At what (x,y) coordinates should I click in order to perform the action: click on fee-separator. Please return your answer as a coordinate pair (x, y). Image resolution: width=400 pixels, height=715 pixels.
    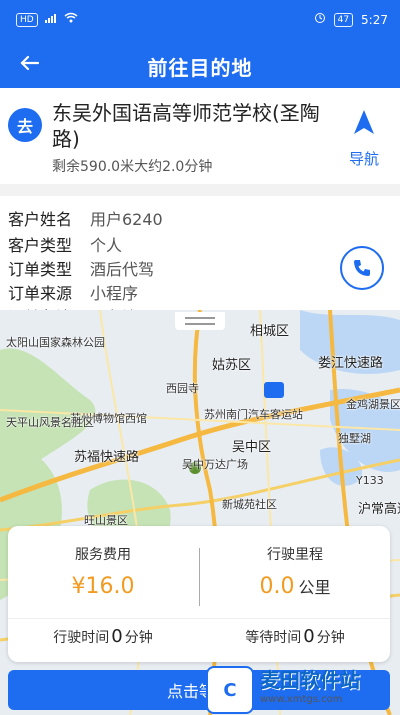
    Looking at the image, I should click on (199, 618).